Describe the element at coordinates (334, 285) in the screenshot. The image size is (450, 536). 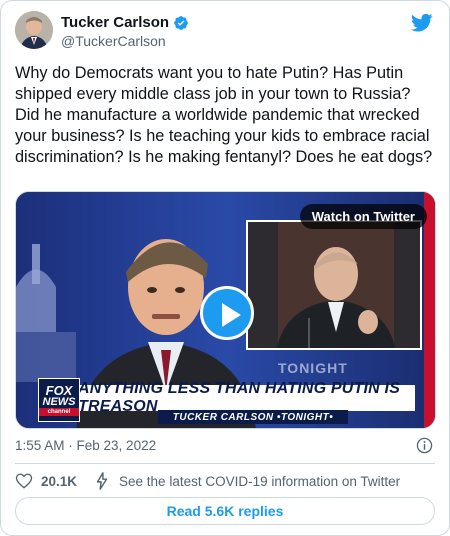
I see `inset-video-frame` at that location.